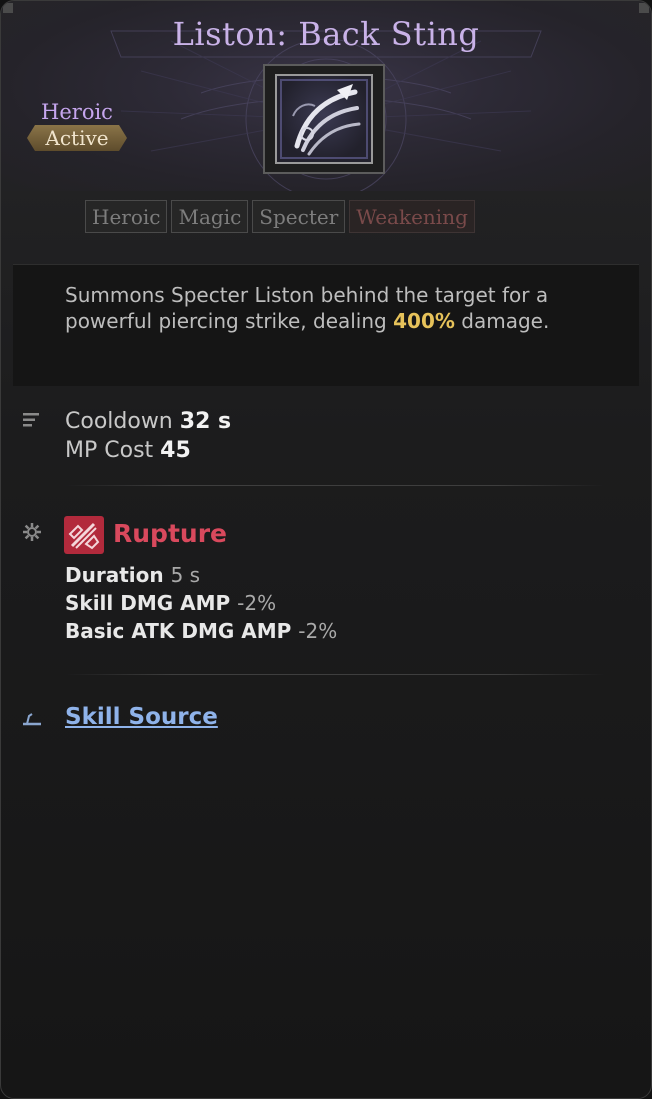 Image resolution: width=652 pixels, height=1099 pixels. I want to click on skill-tags: Heroic Magic Specter Weakening, so click(280, 217).